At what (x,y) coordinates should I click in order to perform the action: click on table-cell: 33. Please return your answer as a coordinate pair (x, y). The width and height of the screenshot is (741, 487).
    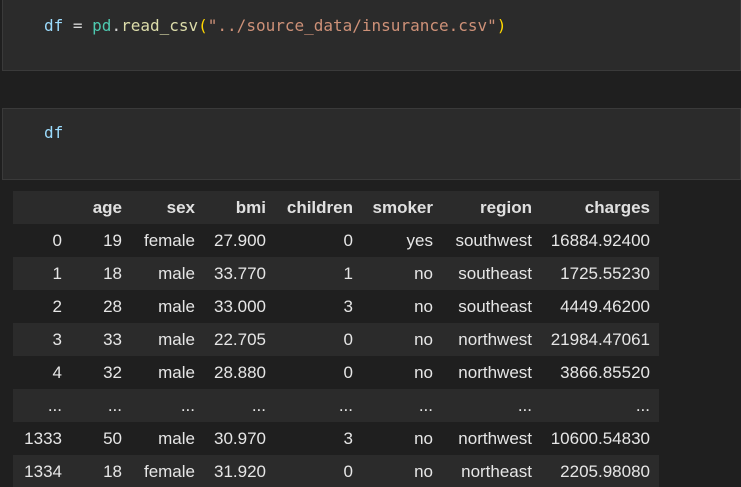
    Looking at the image, I should click on (112, 339).